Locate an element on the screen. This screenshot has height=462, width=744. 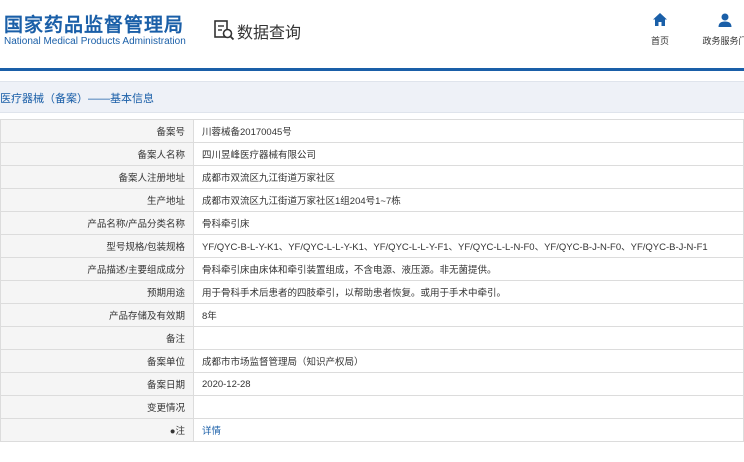
org-name-en: National Medical Products Administration is located at coordinates (95, 41).